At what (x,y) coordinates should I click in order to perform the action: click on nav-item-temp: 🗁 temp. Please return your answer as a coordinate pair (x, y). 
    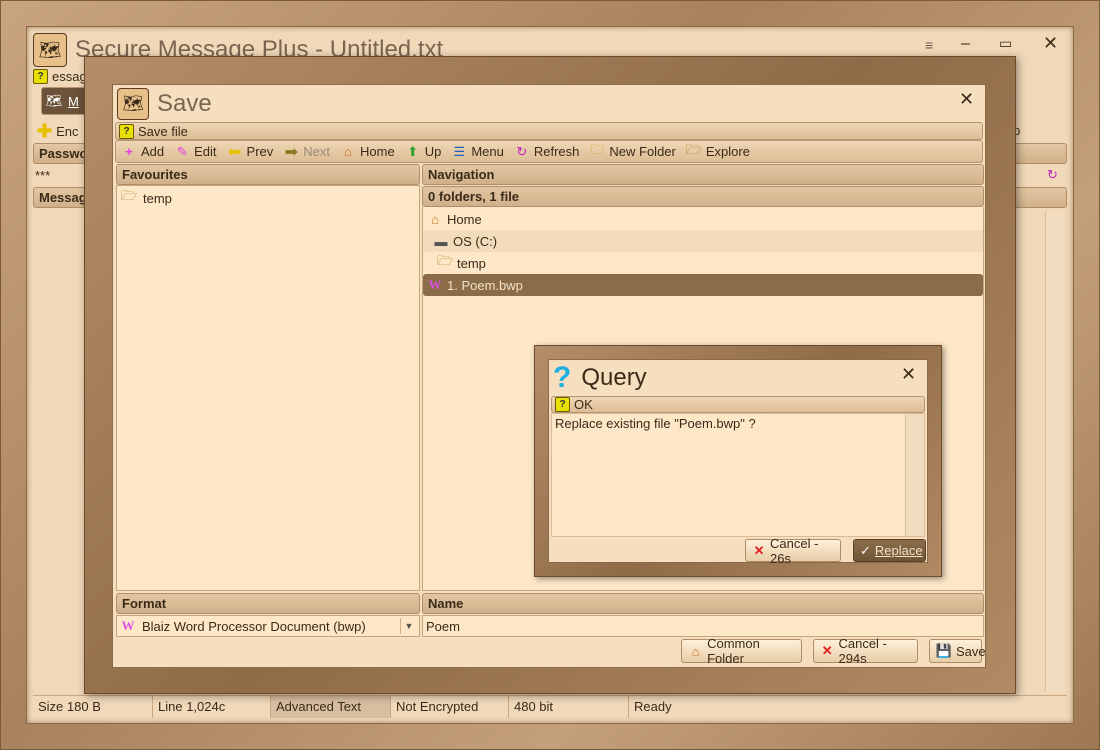
    Looking at the image, I should click on (703, 263).